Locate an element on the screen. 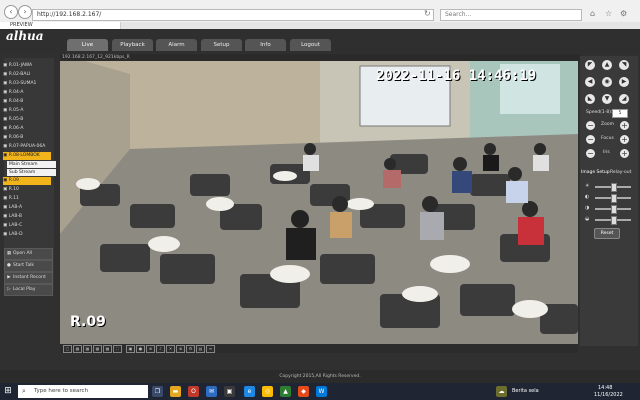  channel-item: ▣ R.02-BALI is located at coordinates (27, 75).